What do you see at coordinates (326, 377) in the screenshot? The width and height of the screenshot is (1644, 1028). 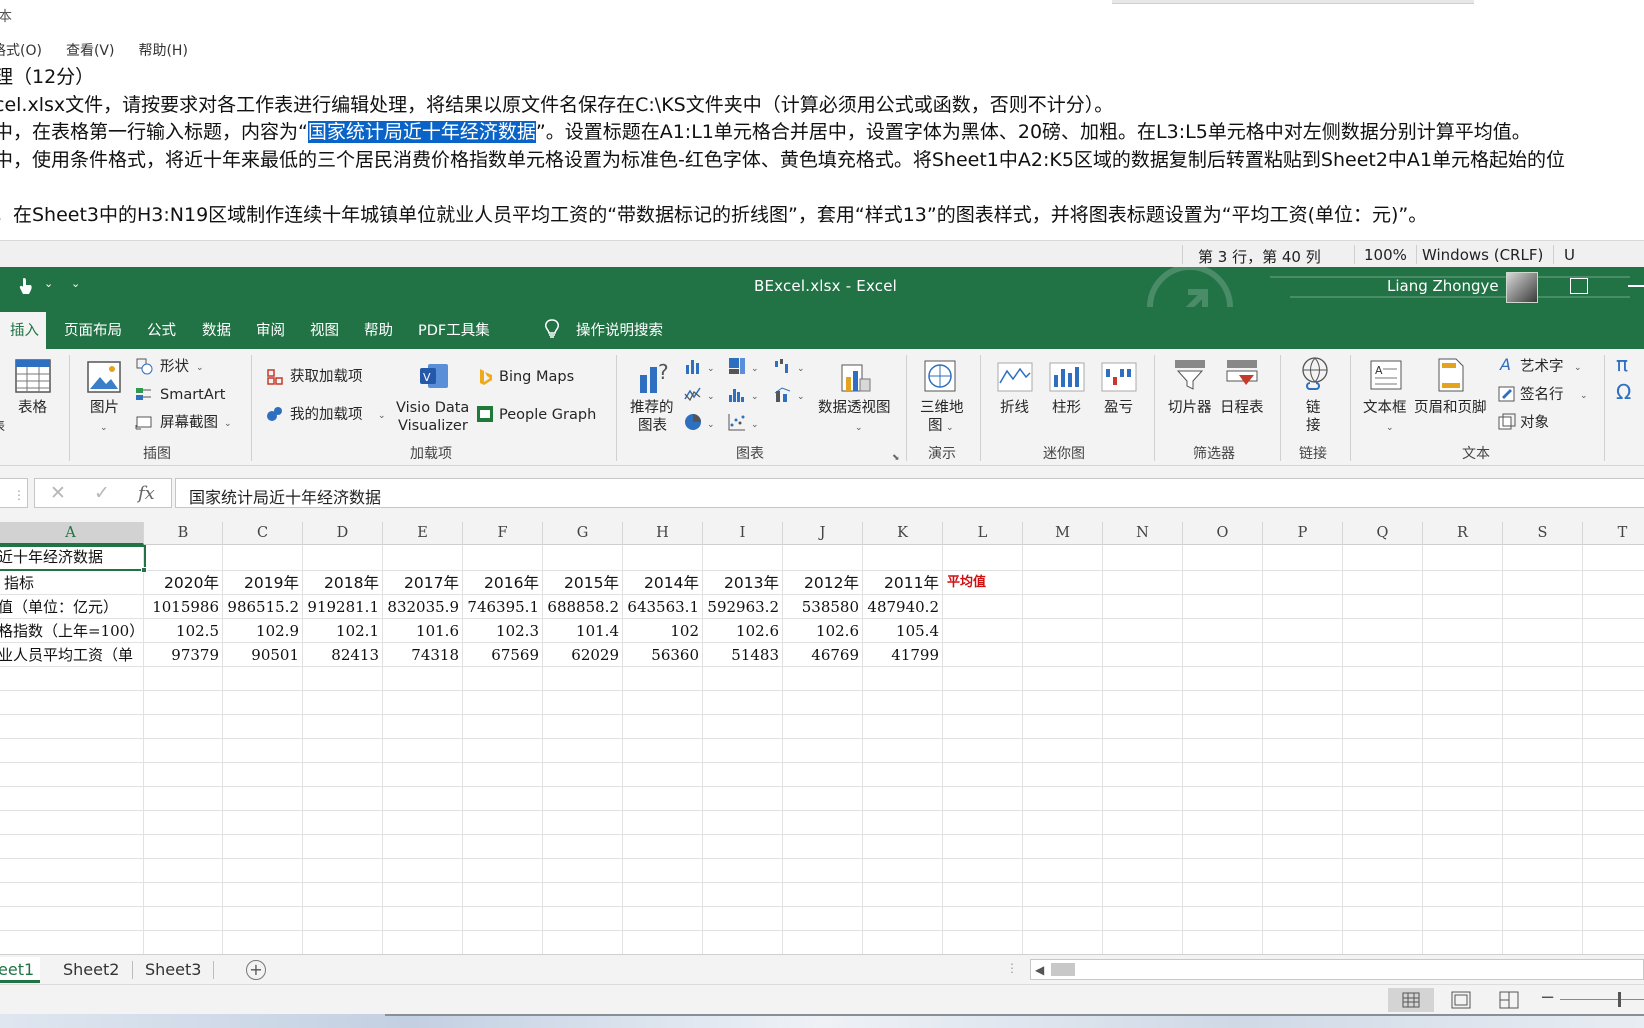 I see `get-addins-button: 获取加载项` at bounding box center [326, 377].